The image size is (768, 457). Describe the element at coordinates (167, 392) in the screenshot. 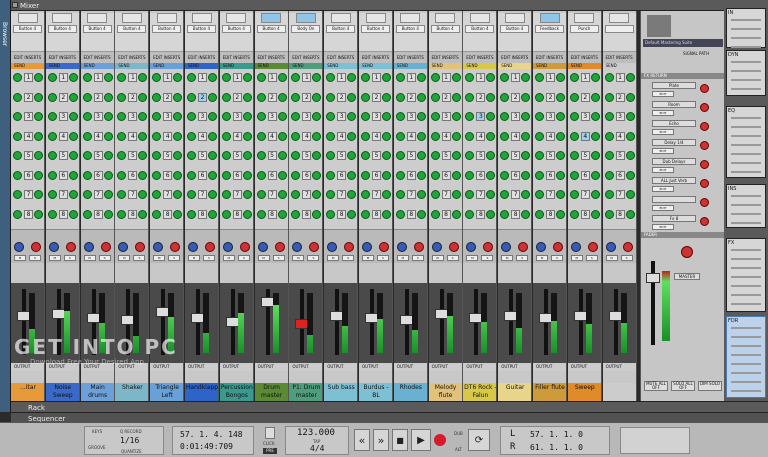

I see `channel-name: Triangle Left` at that location.